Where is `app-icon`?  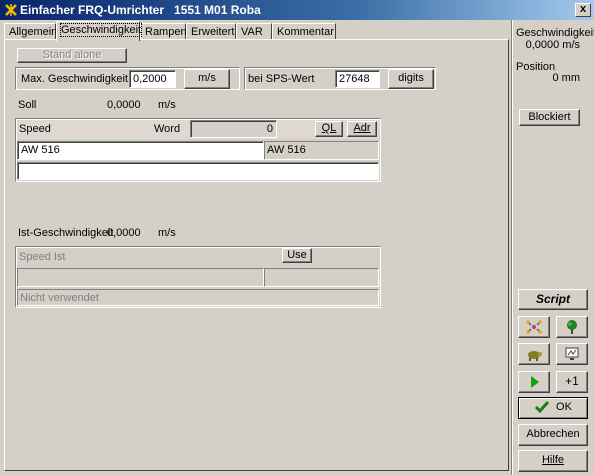
app-icon is located at coordinates (11, 10).